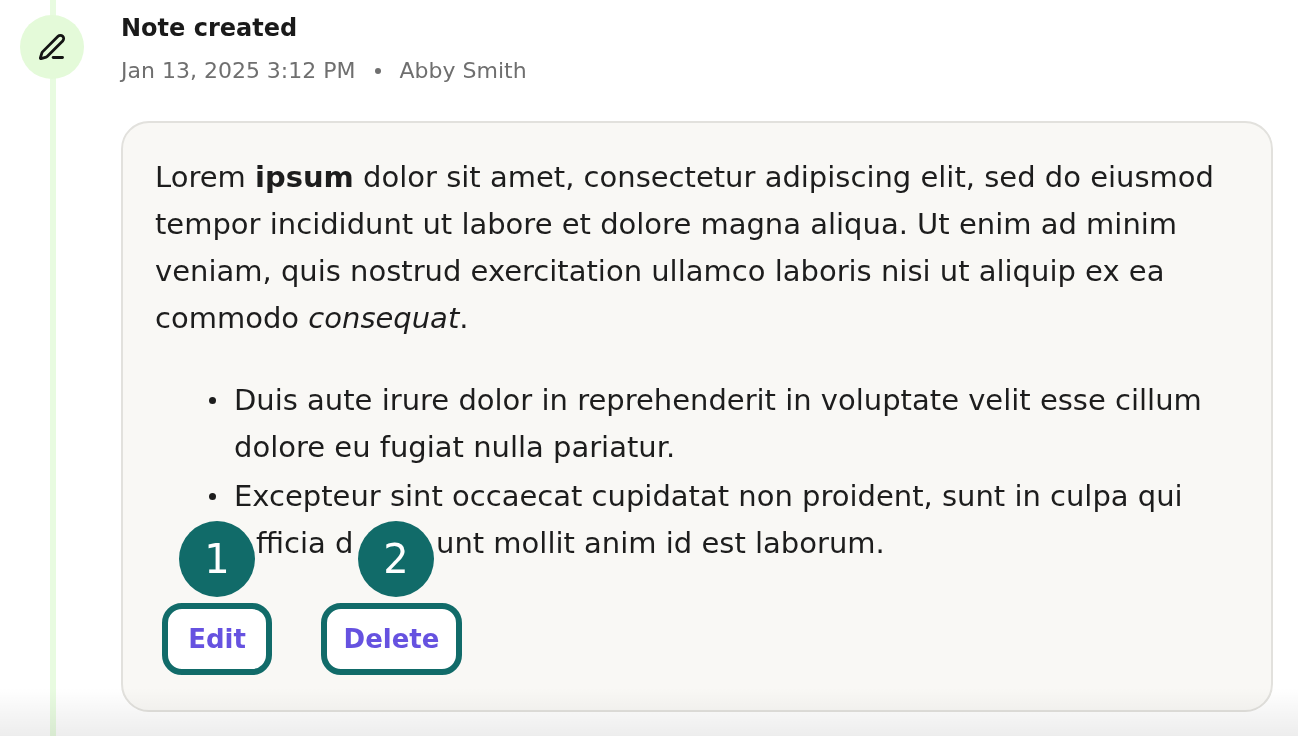 The image size is (1298, 736). What do you see at coordinates (305, 543) in the screenshot?
I see `list-item-text-fragment: fficia d` at bounding box center [305, 543].